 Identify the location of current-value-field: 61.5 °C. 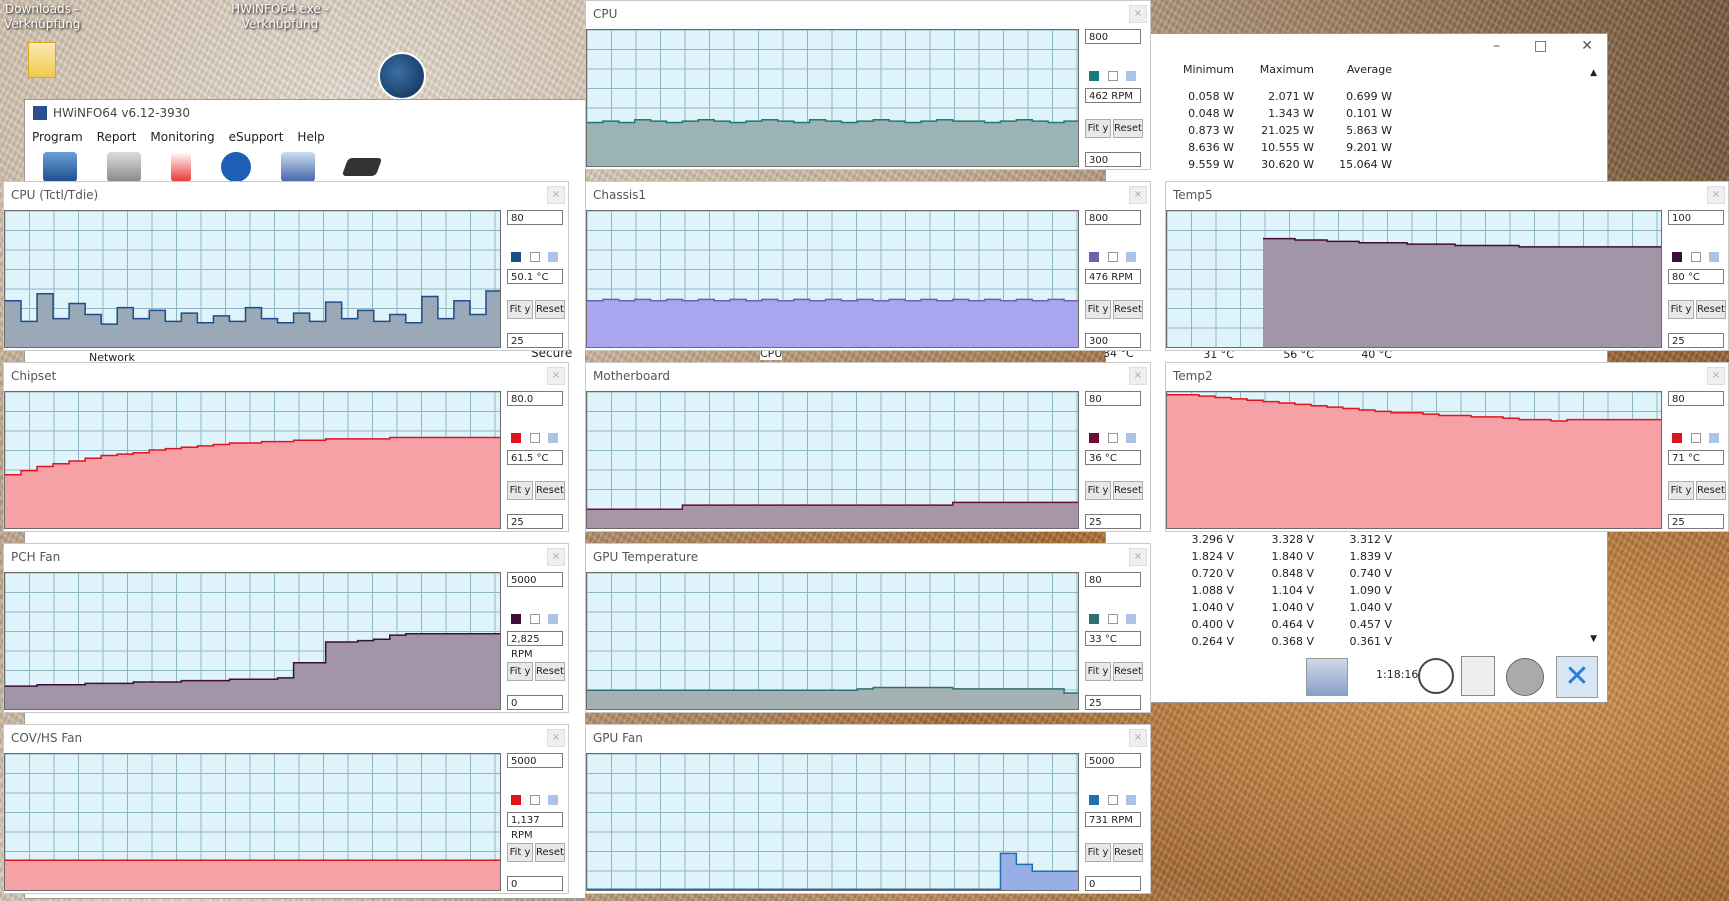
(535, 457).